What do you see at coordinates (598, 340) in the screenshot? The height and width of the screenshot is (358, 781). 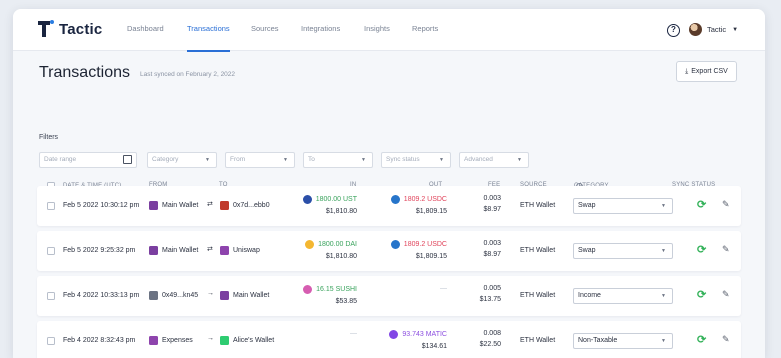 I see `category-value: Non-Taxable` at bounding box center [598, 340].